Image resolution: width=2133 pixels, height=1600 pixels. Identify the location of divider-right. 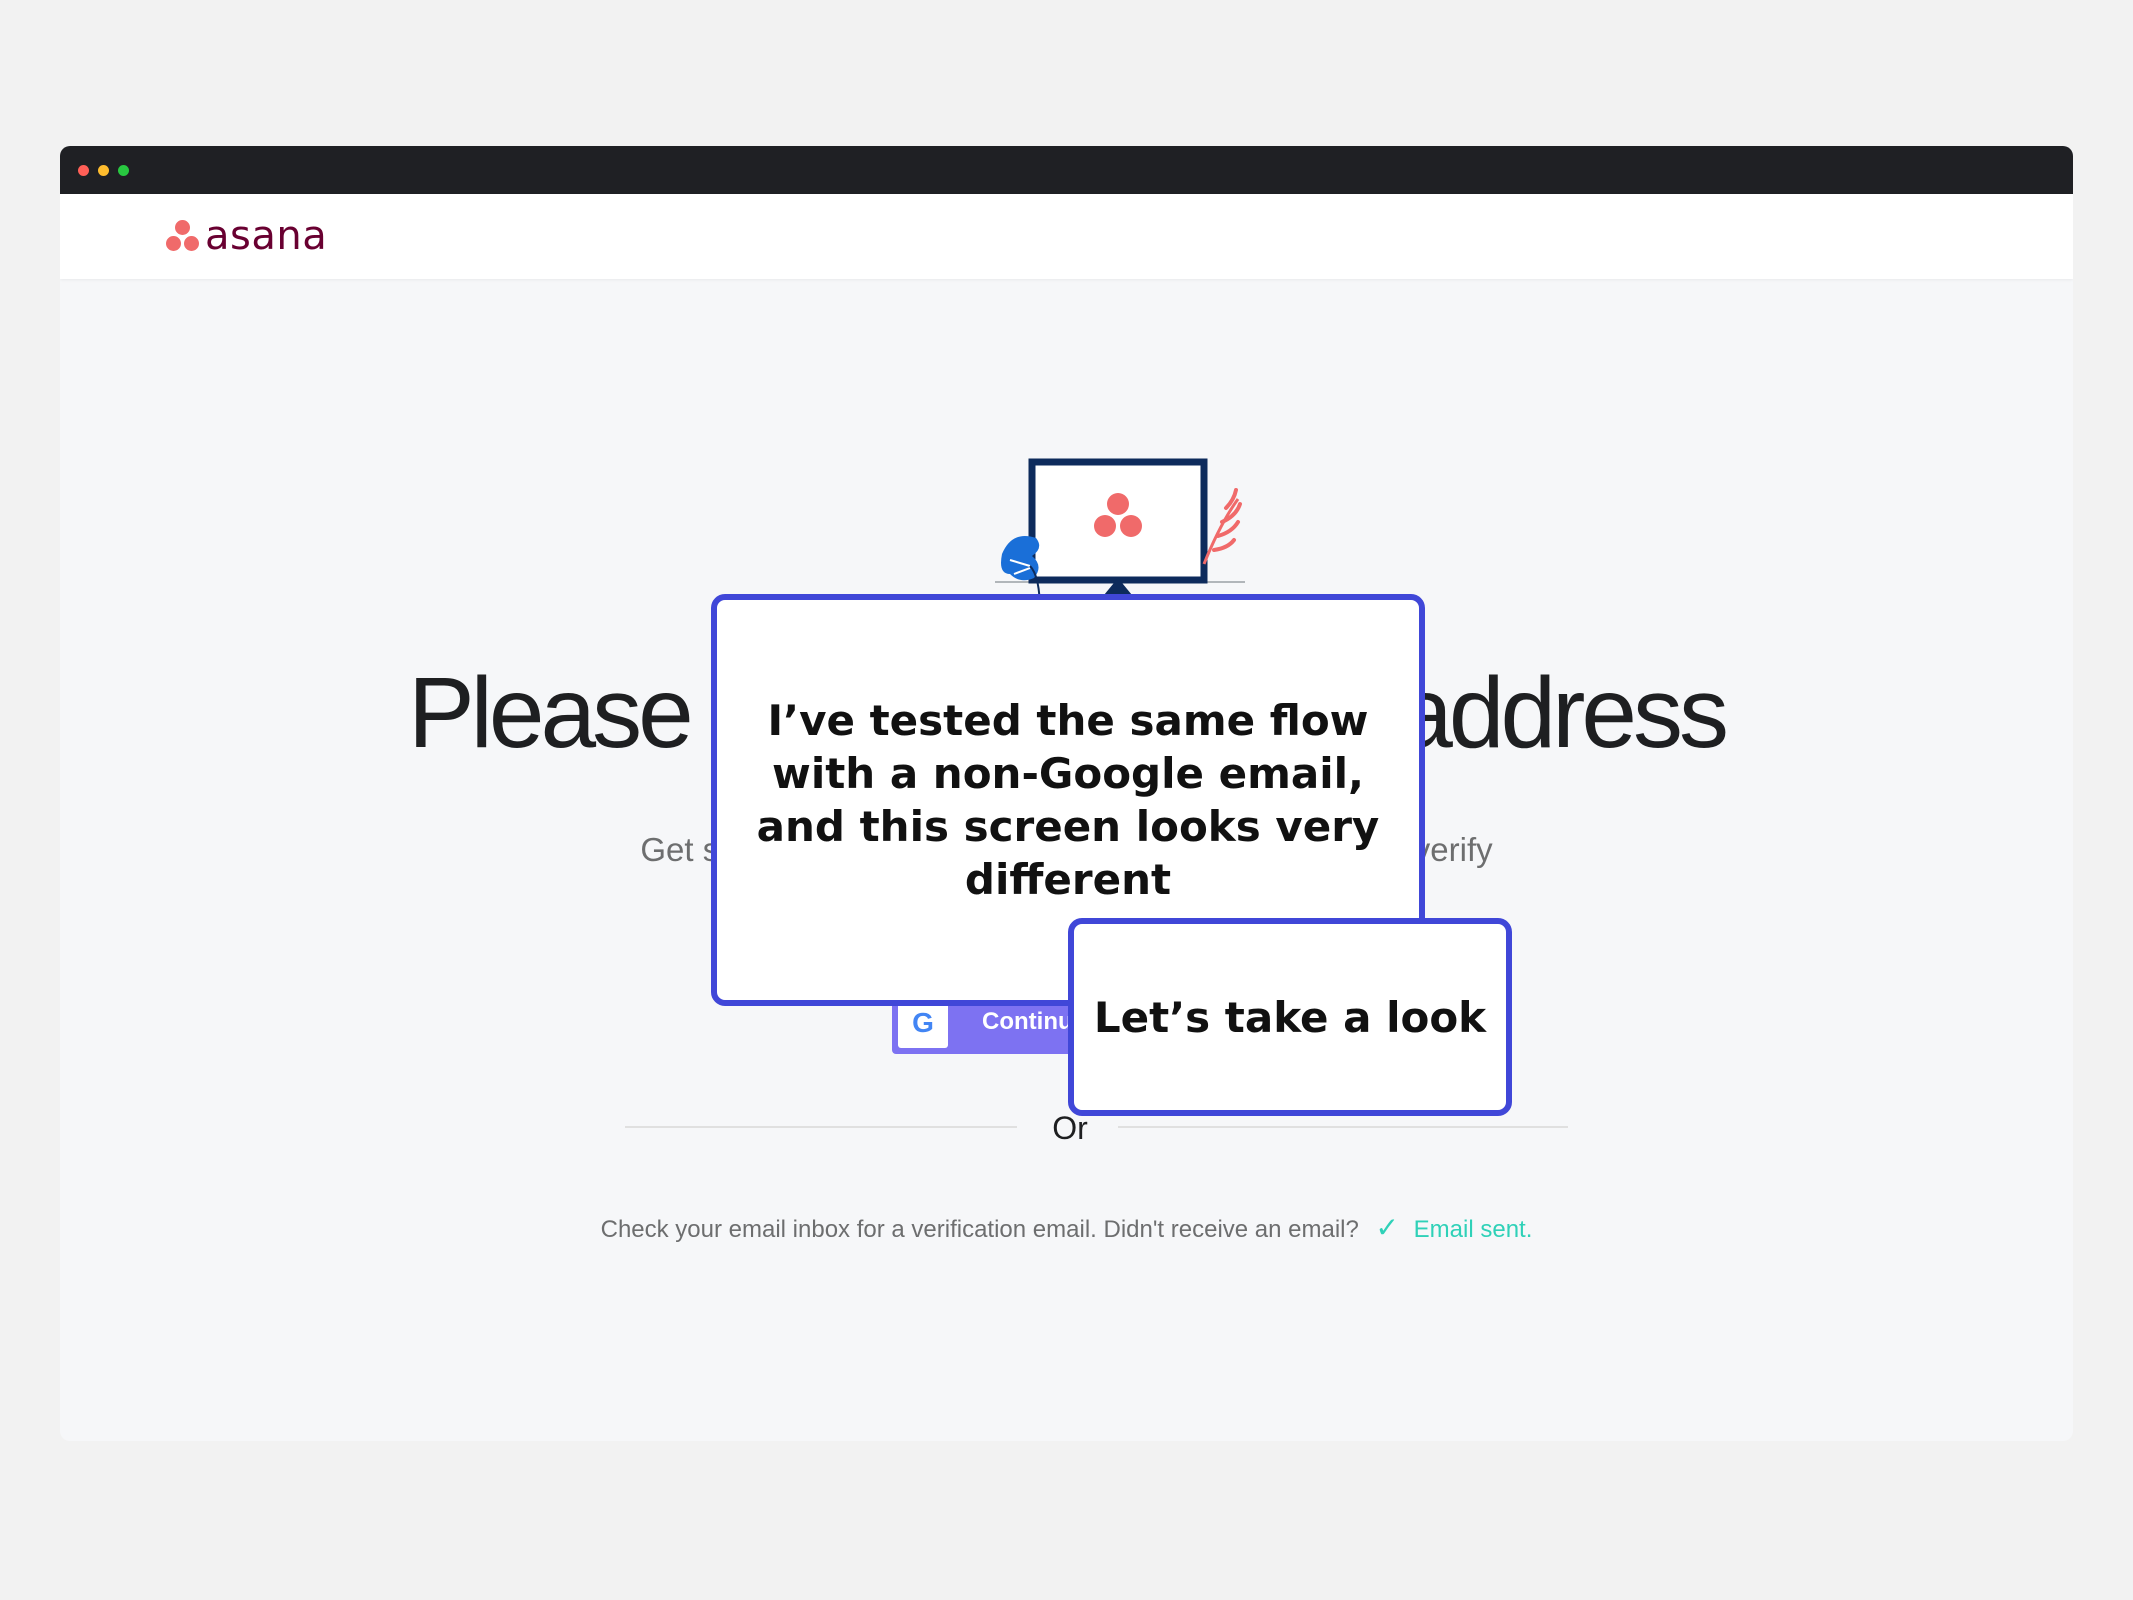
(1343, 1127).